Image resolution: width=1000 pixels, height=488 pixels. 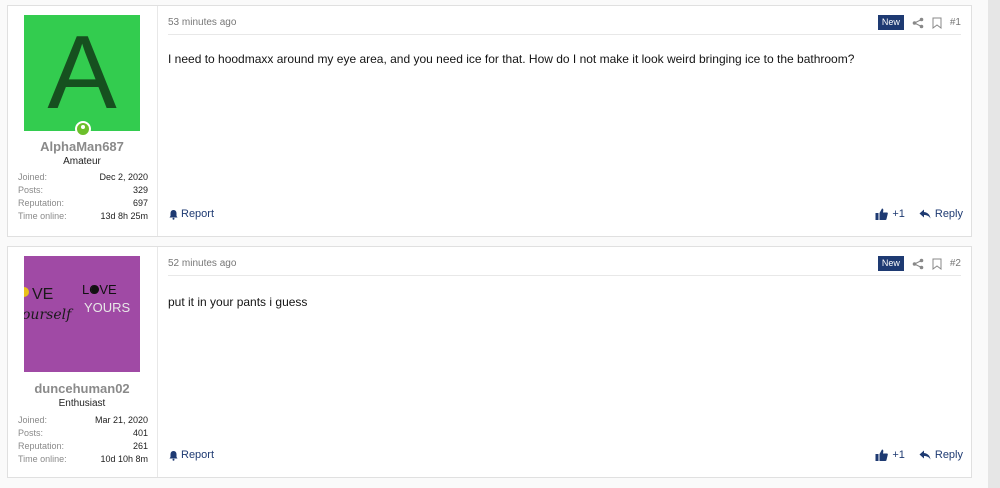 What do you see at coordinates (140, 190) in the screenshot?
I see `stat-value: 329` at bounding box center [140, 190].